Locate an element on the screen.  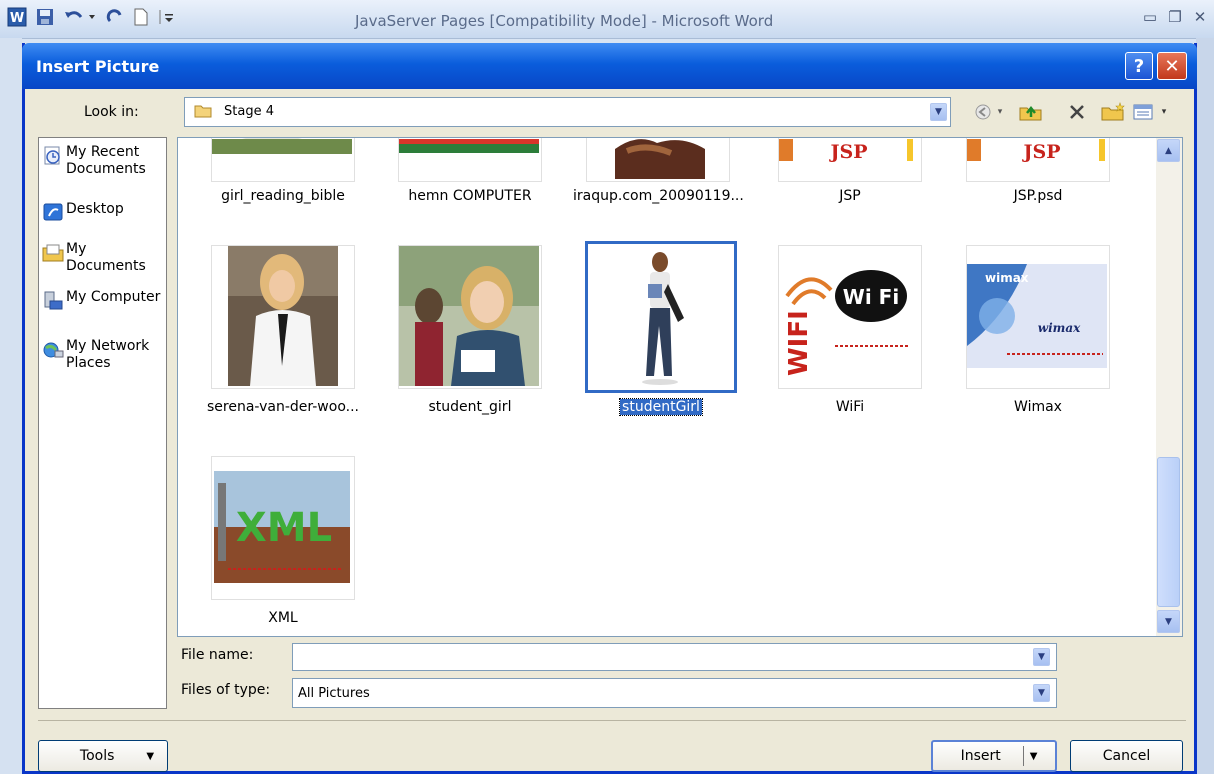
file-name-label: student_girl is located at coordinates (470, 407).